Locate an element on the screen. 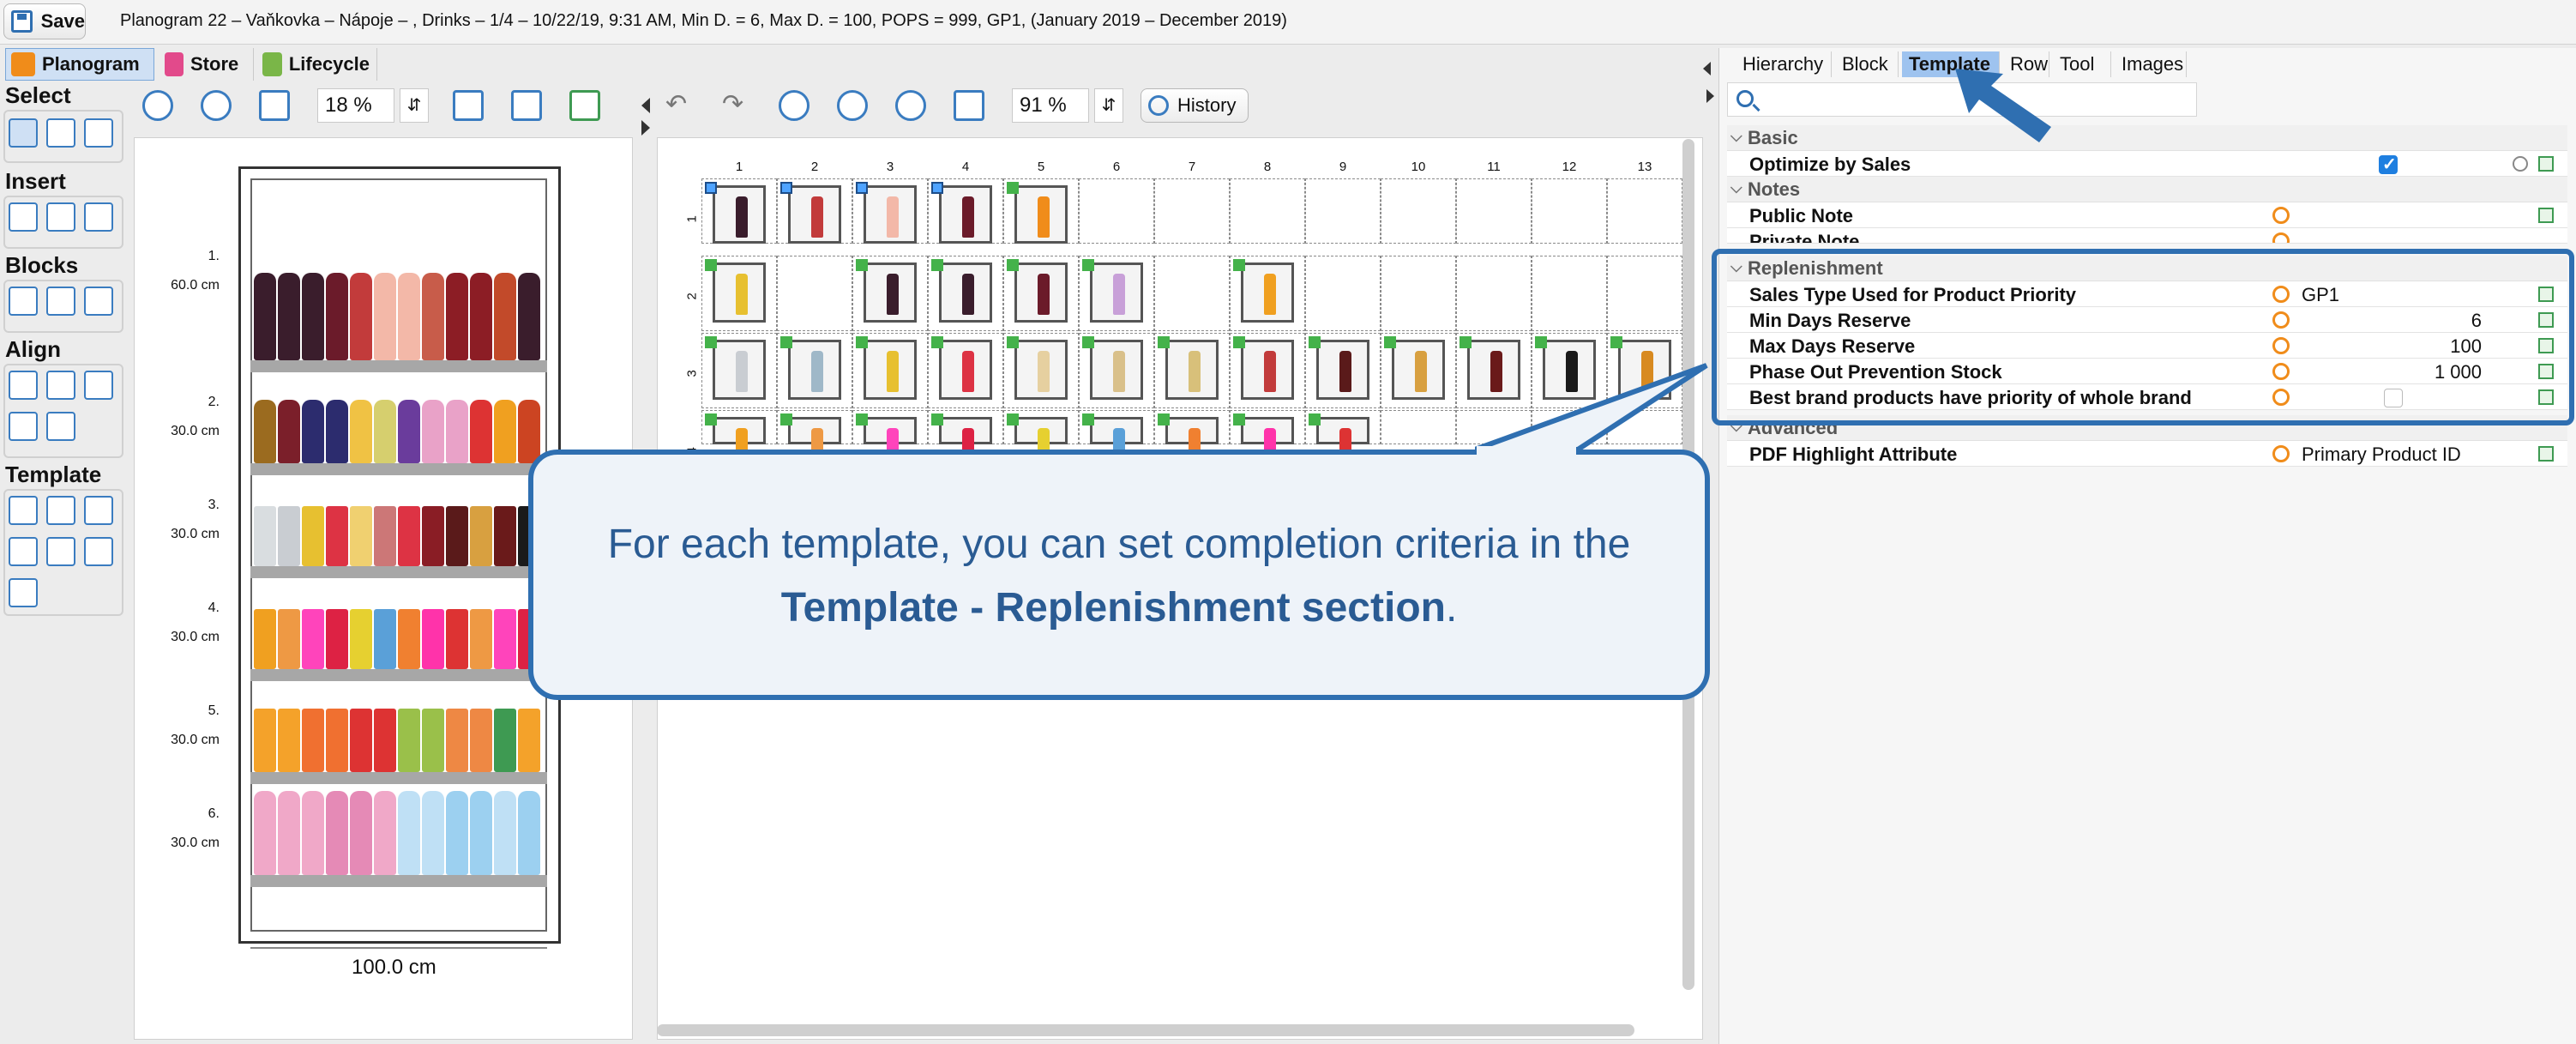 The height and width of the screenshot is (1044, 2576). section-basic: Basic is located at coordinates (2147, 137).